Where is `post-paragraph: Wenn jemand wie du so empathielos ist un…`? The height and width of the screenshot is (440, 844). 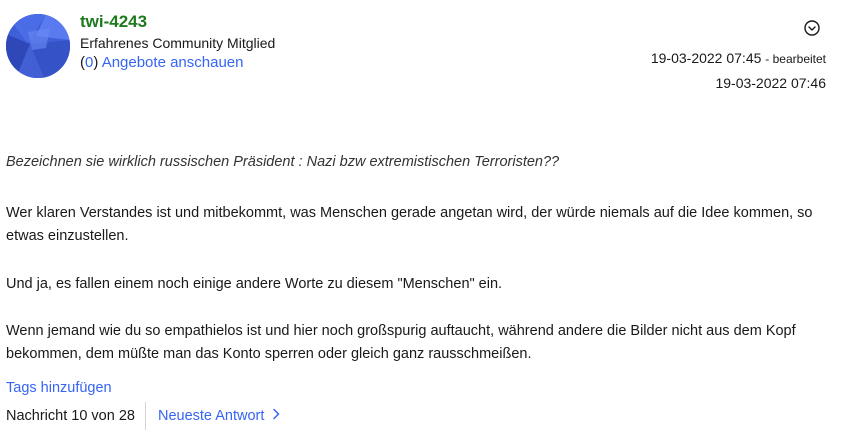
post-paragraph: Wenn jemand wie du so empathielos ist un… is located at coordinates (401, 342).